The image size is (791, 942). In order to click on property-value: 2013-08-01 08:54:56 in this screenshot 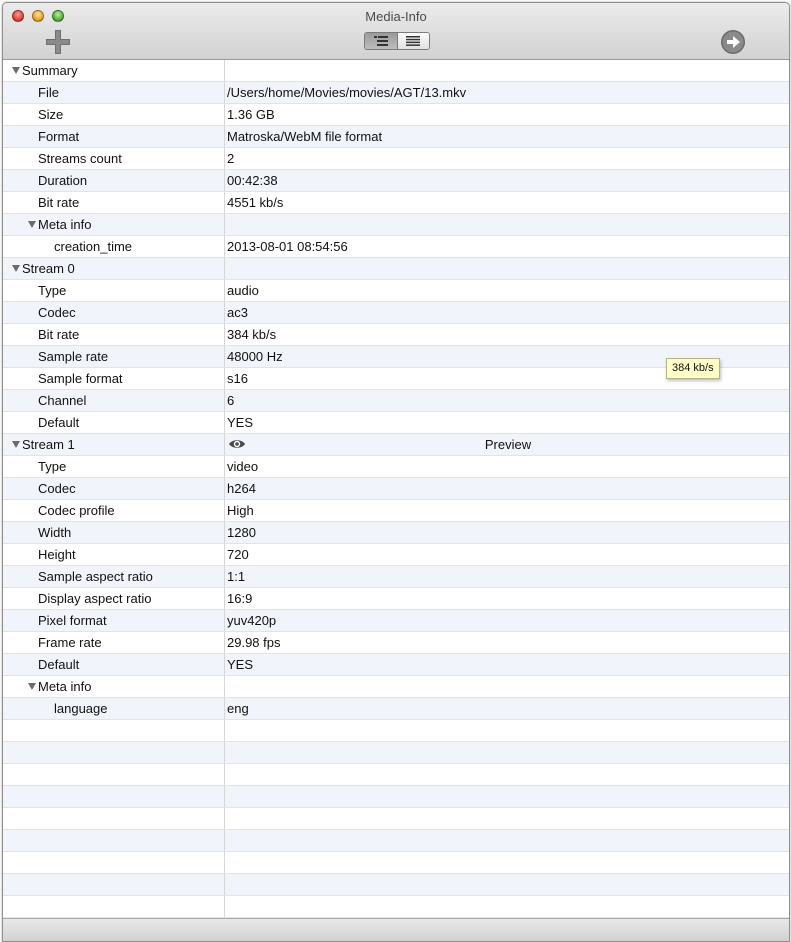, I will do `click(287, 246)`.